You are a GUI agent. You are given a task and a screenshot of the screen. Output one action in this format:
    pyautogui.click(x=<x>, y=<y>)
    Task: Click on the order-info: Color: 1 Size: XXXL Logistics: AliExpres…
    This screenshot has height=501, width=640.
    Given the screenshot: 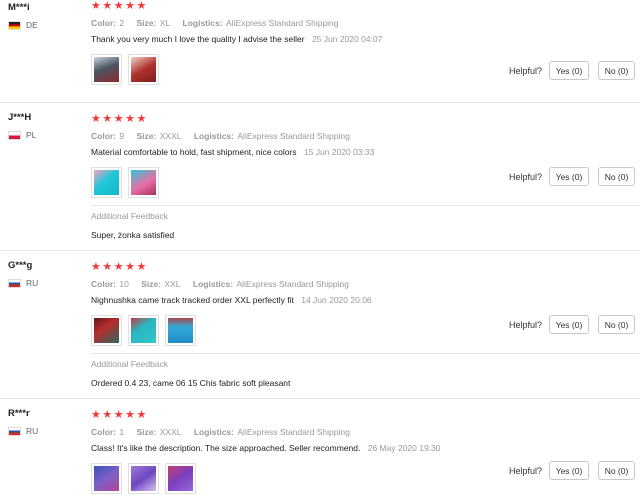 What is the action you would take?
    pyautogui.click(x=301, y=432)
    